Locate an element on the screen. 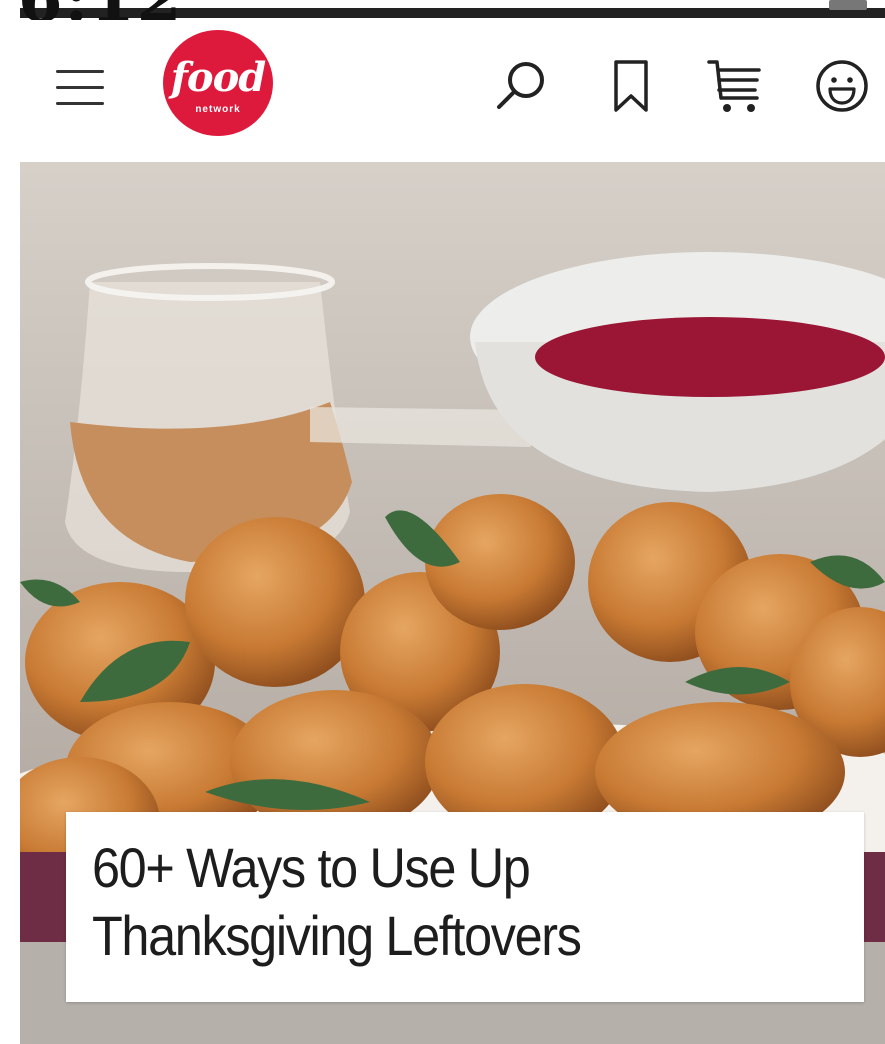 The width and height of the screenshot is (885, 1044). bookmark-icon is located at coordinates (631, 86).